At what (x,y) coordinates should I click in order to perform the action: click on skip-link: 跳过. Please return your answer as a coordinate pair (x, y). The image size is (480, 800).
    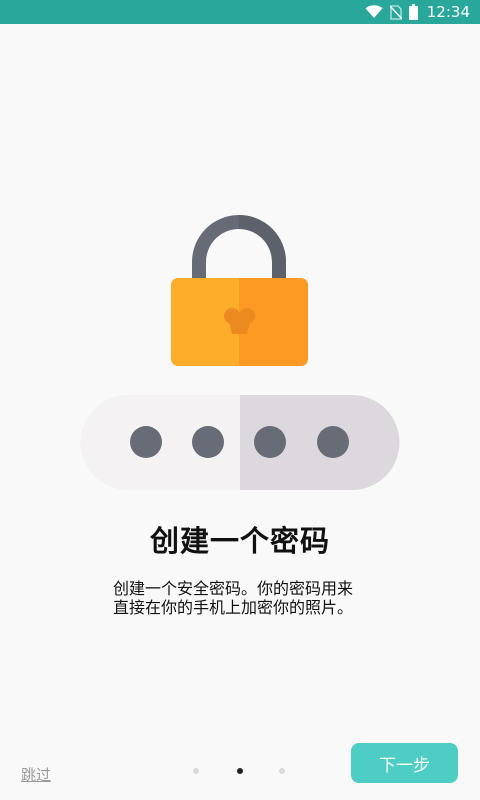
    Looking at the image, I should click on (36, 774).